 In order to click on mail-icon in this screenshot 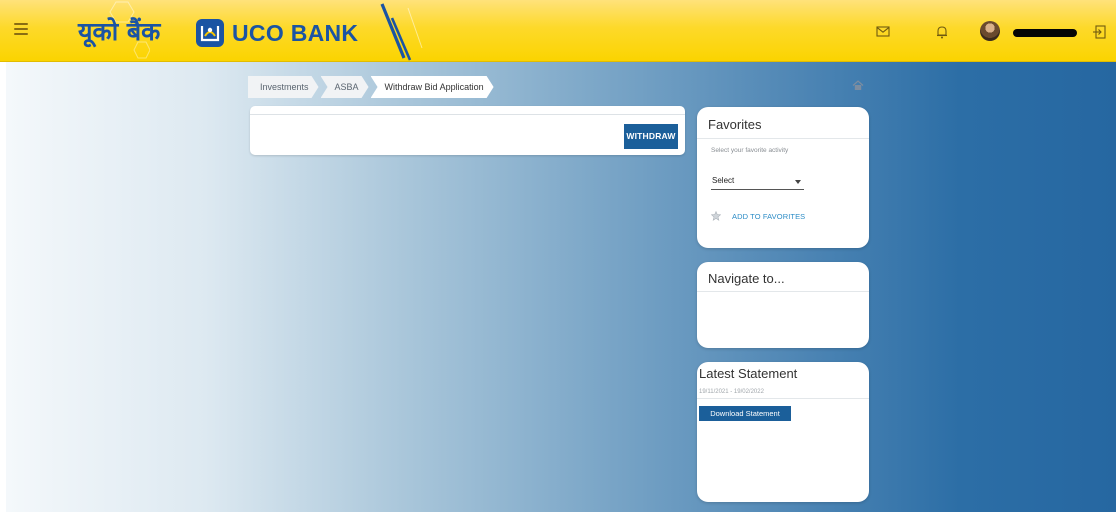, I will do `click(883, 31)`.